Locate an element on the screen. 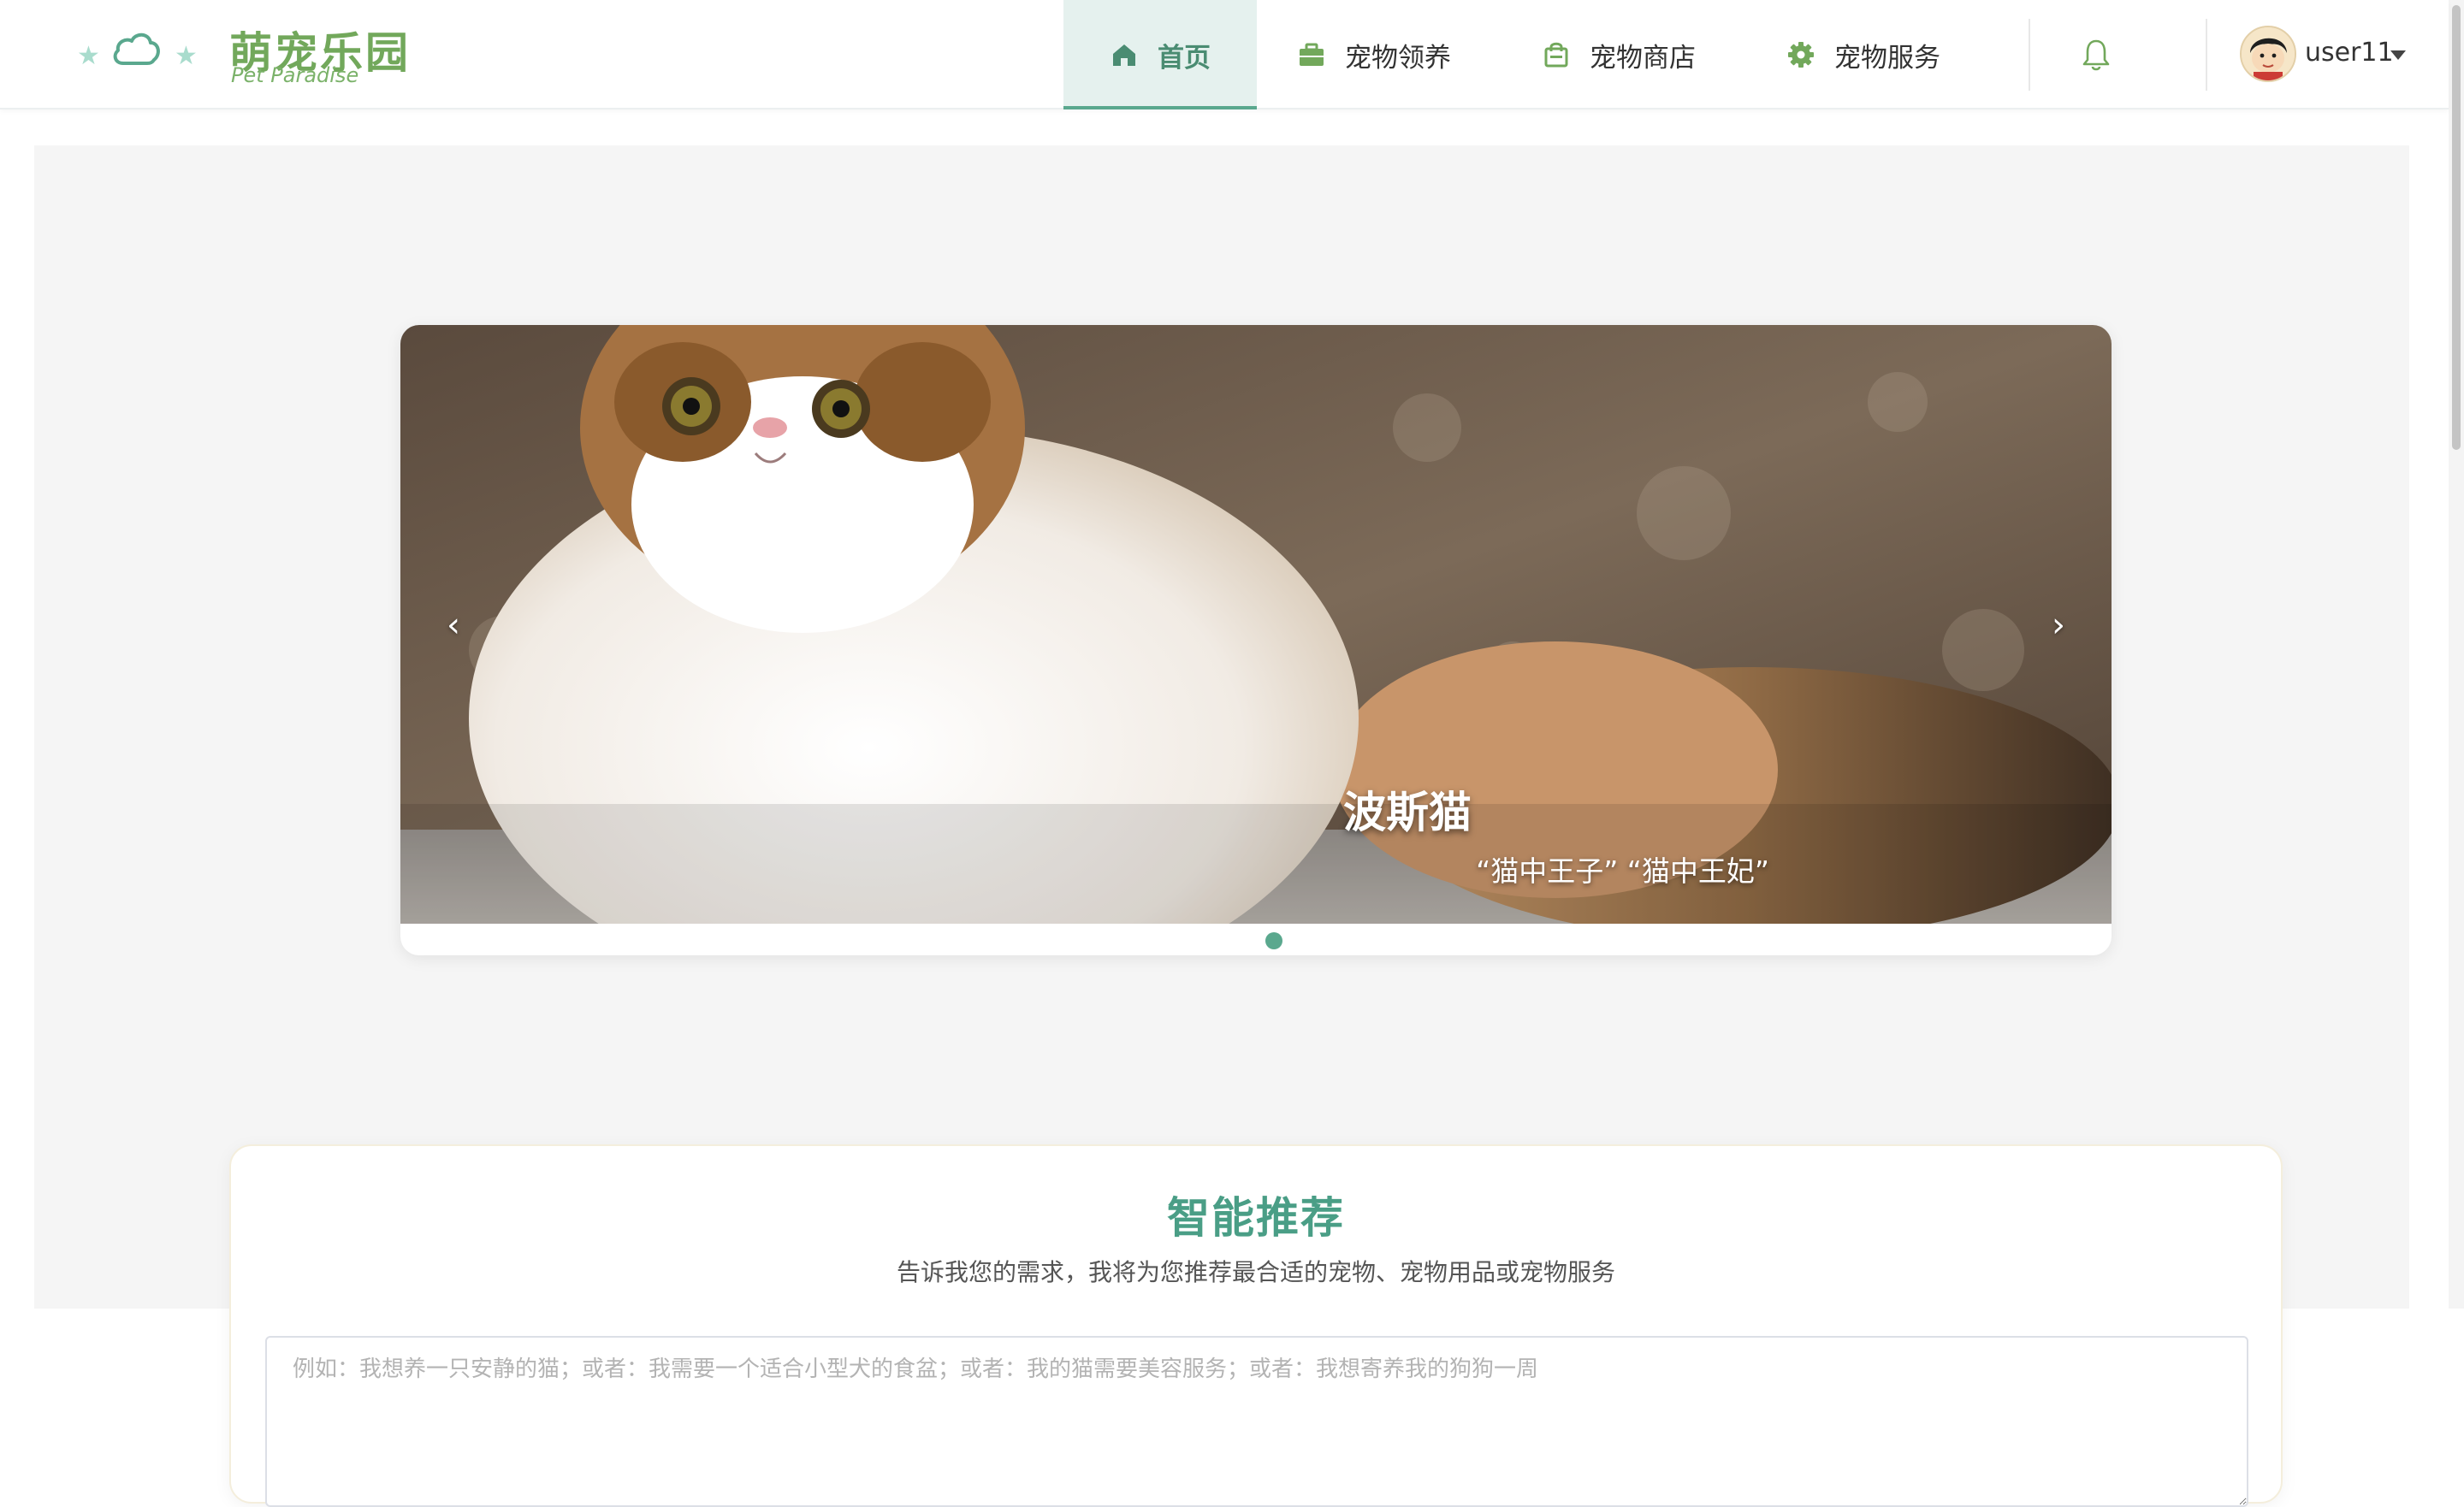 The height and width of the screenshot is (1507, 2464). section-title: 智能推荐 is located at coordinates (1256, 1218).